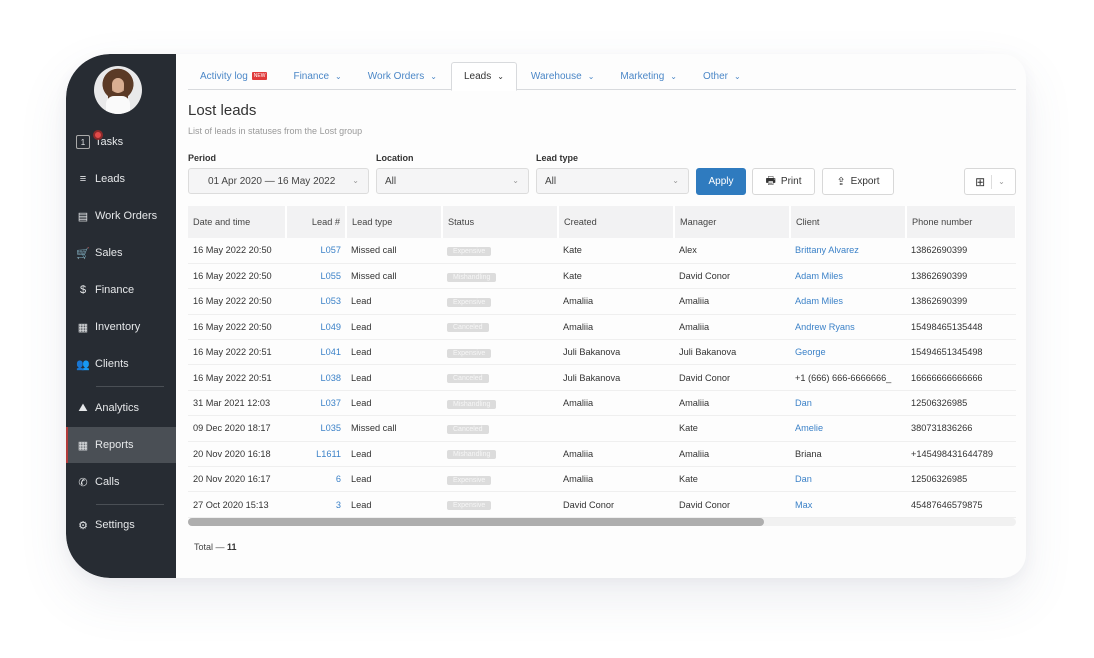 The width and height of the screenshot is (1094, 658). Describe the element at coordinates (331, 428) in the screenshot. I see `lead-link: L035` at that location.